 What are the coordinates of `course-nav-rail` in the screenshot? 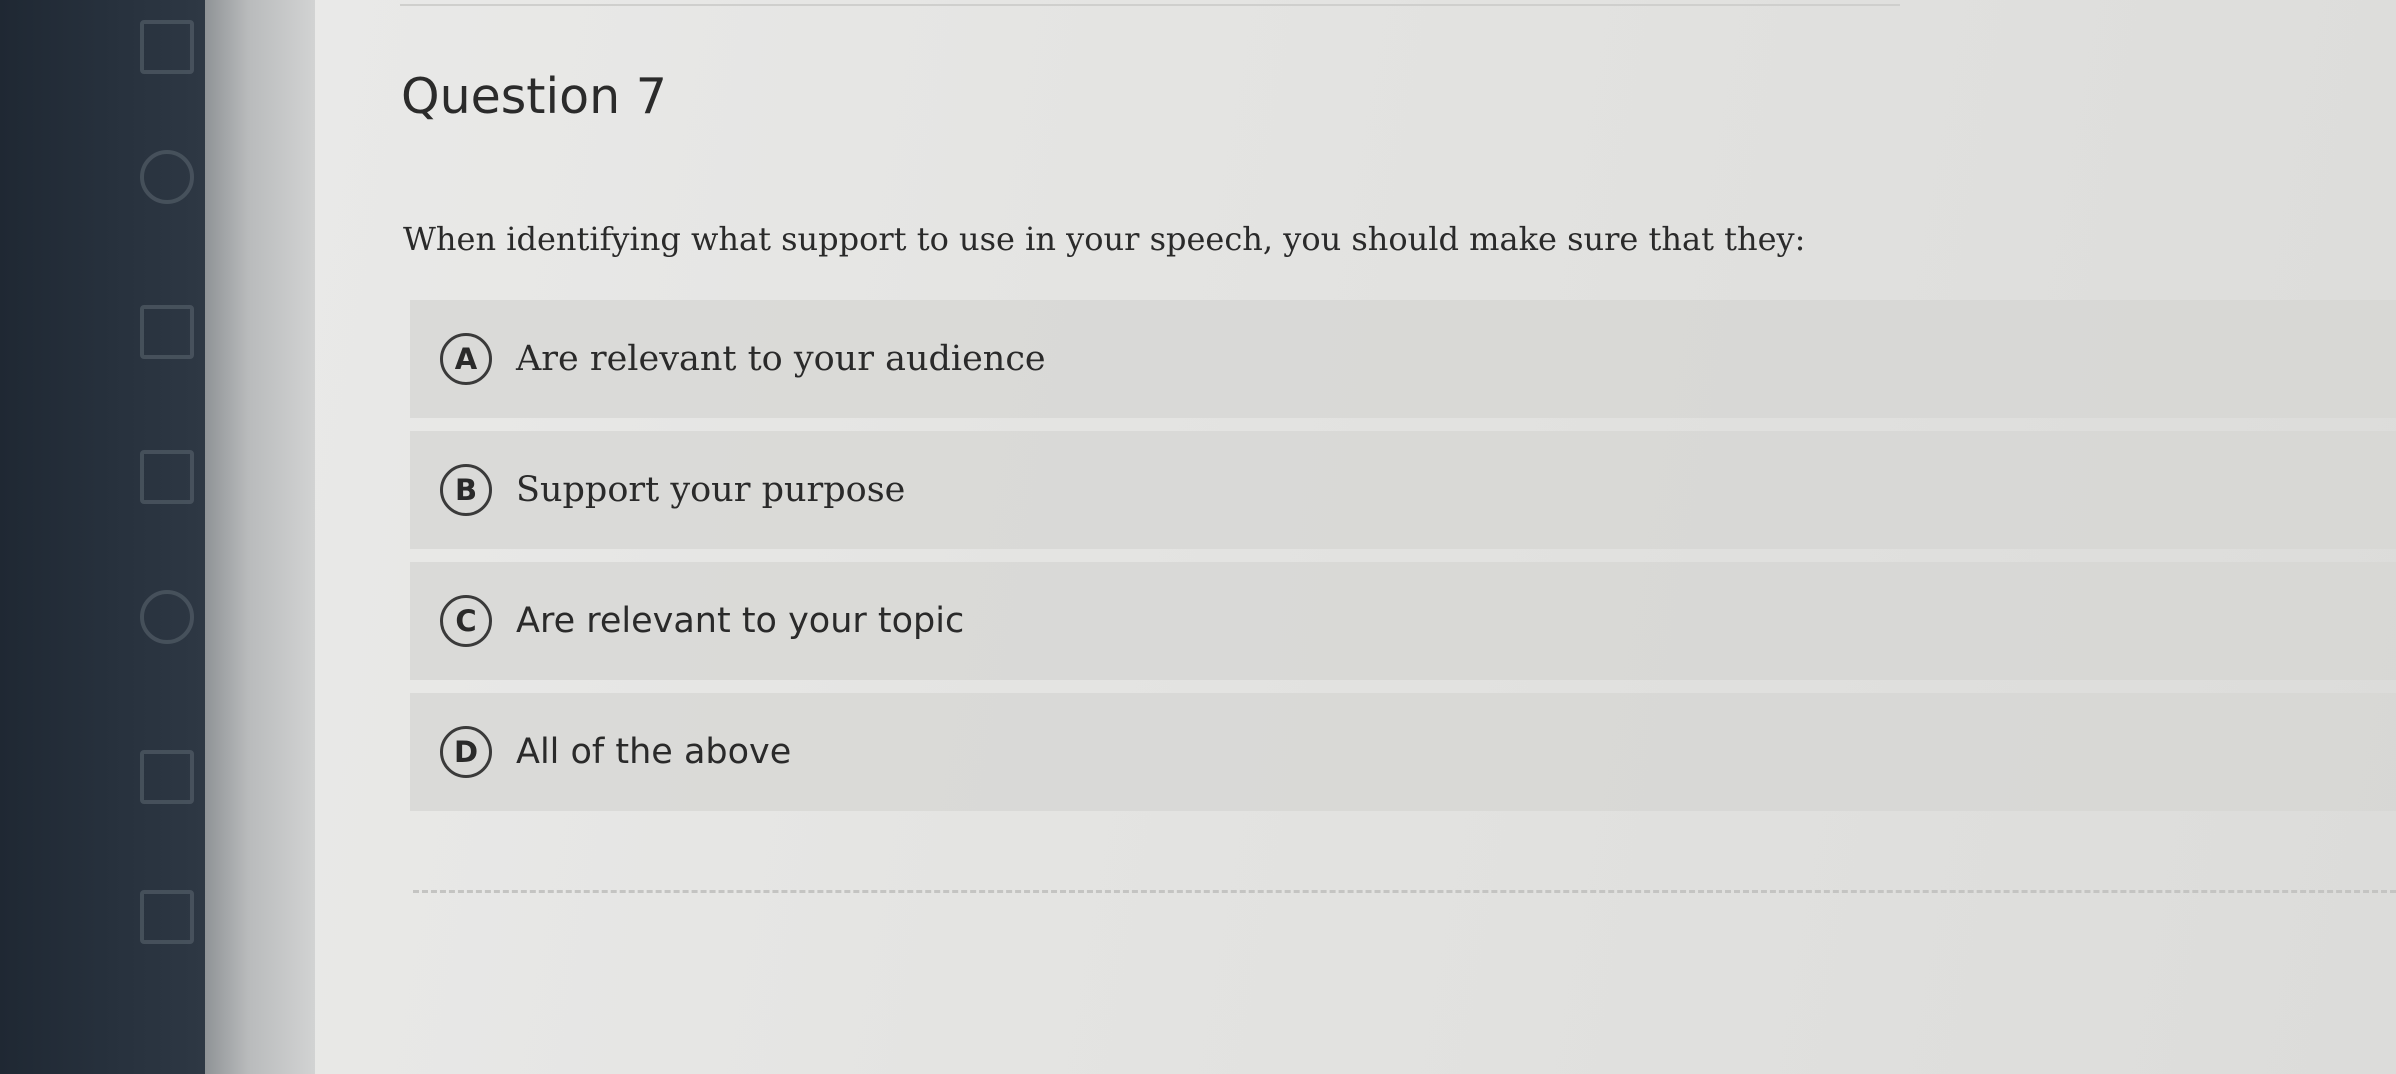 It's located at (102, 537).